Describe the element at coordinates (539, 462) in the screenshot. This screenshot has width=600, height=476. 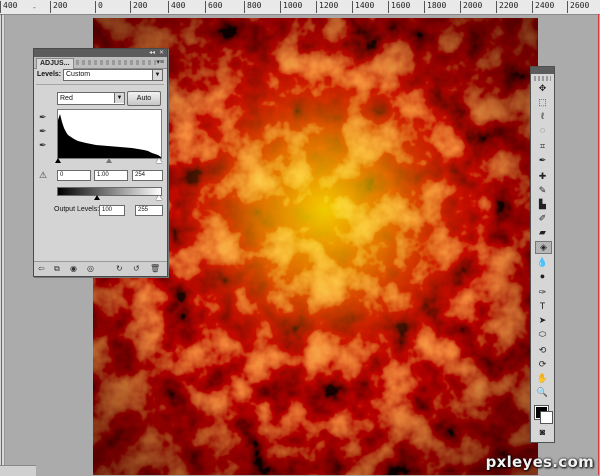
I see `watermark: pxleyes.com` at that location.